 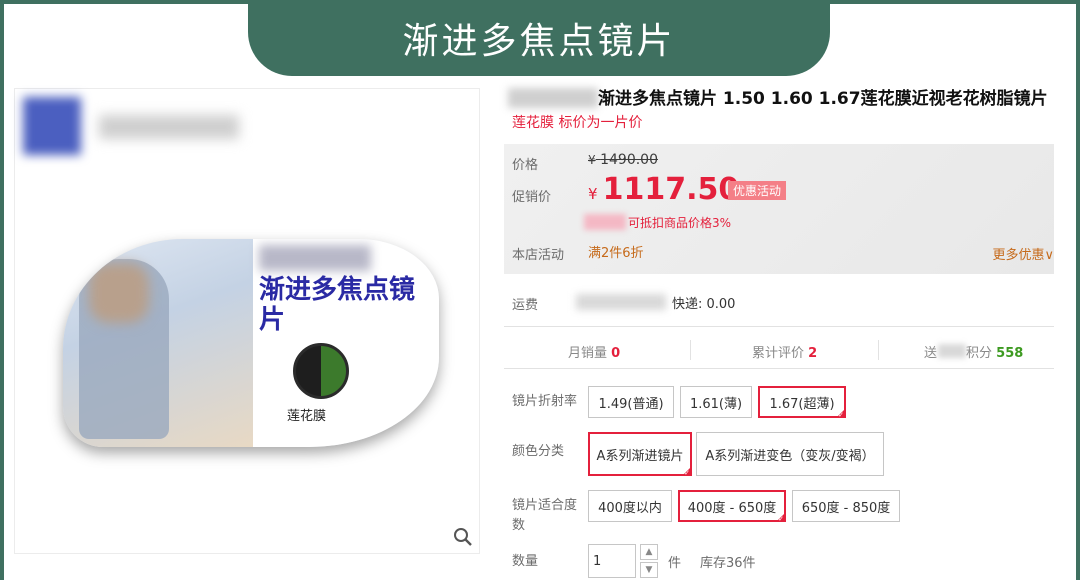 I want to click on shipping-label: 运费, so click(x=525, y=305).